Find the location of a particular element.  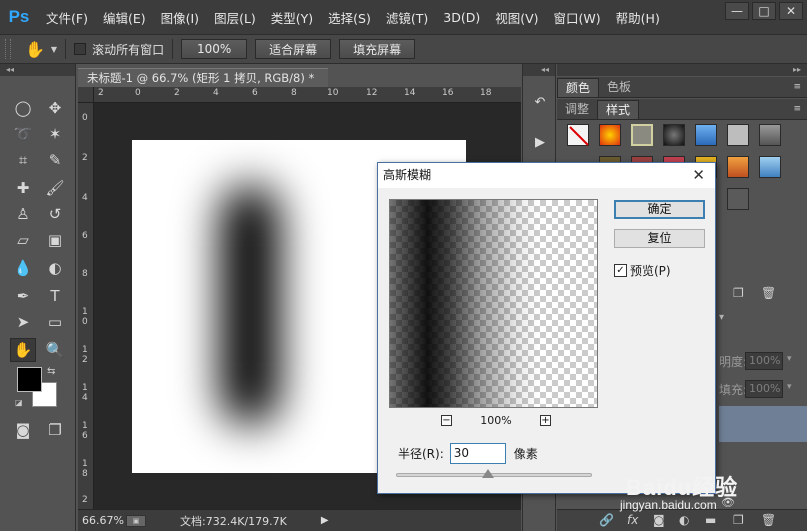

menu-window: 窗口(W) is located at coordinates (577, 17).